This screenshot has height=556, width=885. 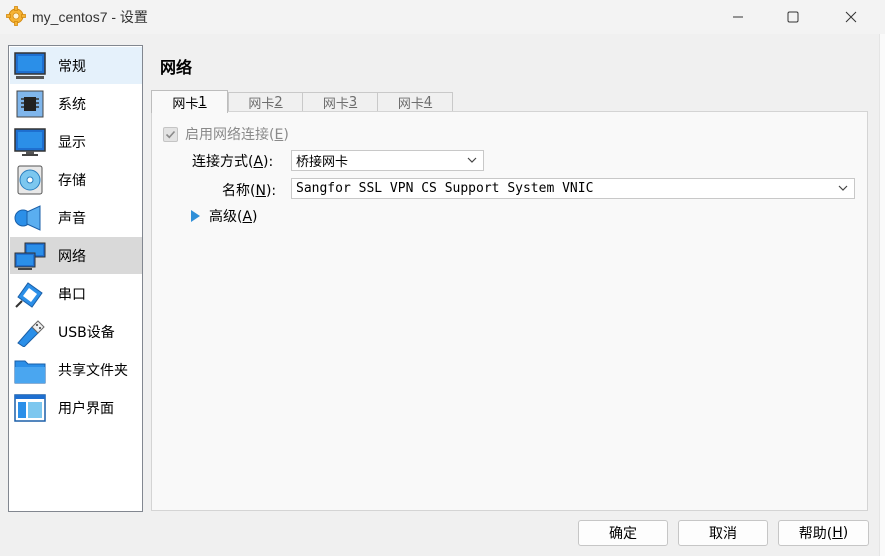 I want to click on sidebar-item-system: 系统, so click(x=76, y=103).